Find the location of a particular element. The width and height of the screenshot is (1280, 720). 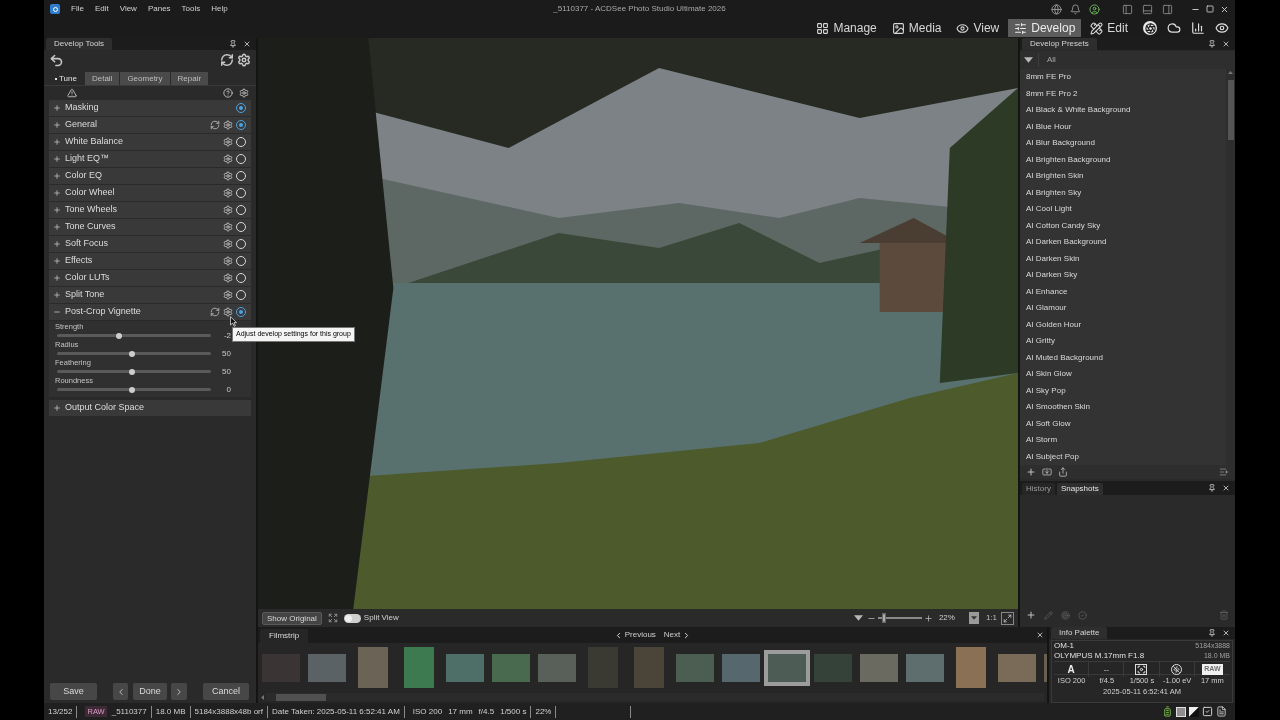

zoom-dropdown-button is located at coordinates (973, 618).